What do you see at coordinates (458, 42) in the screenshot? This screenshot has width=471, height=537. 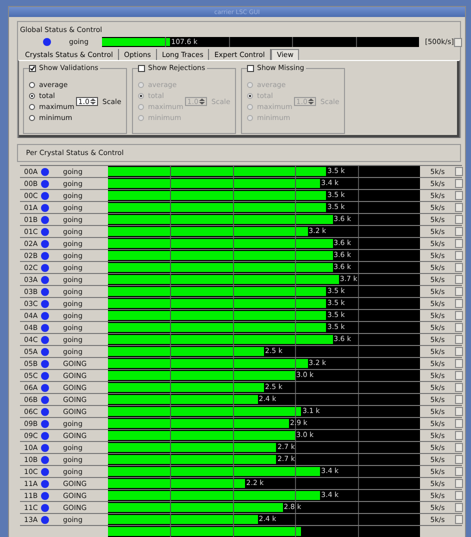 I see `options-button` at bounding box center [458, 42].